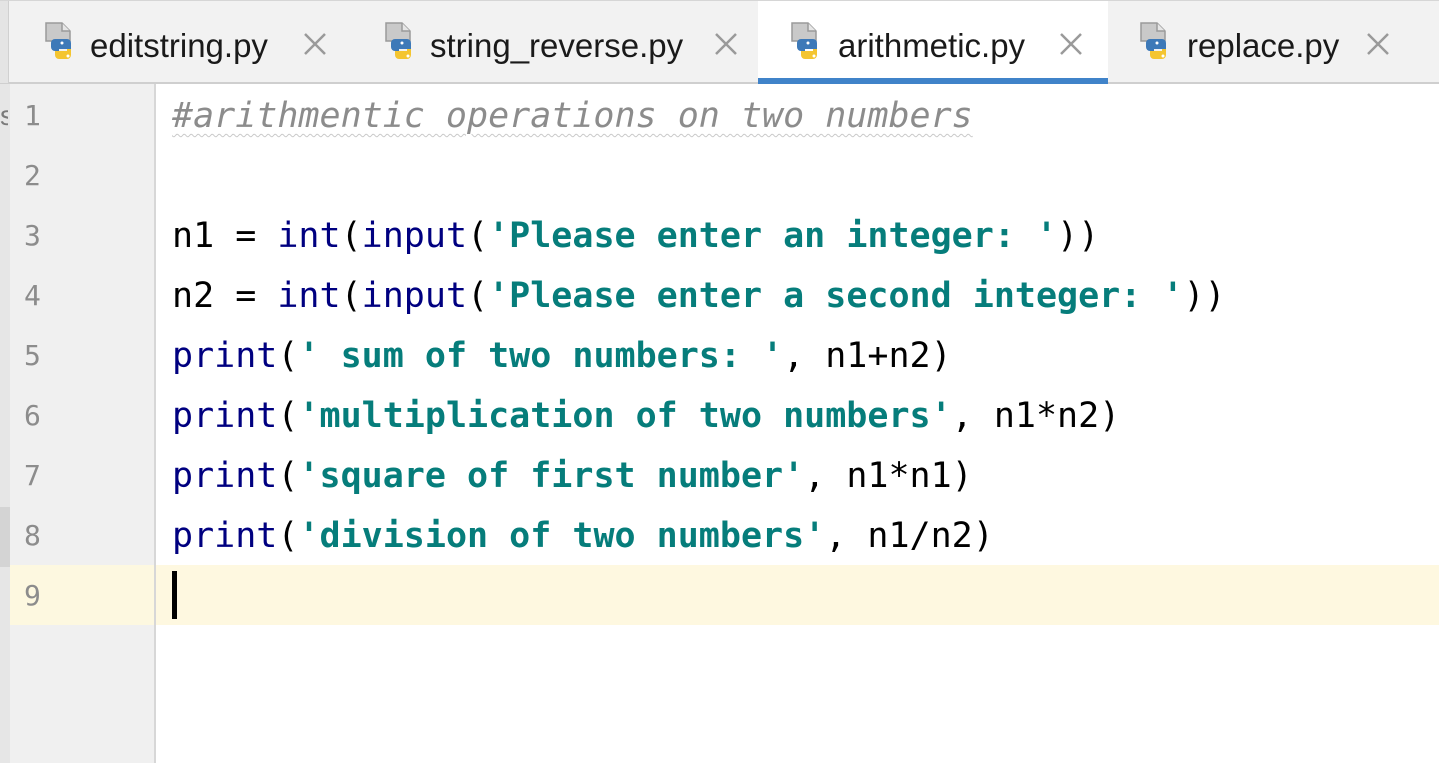  What do you see at coordinates (32, 415) in the screenshot?
I see `line-number: 6` at bounding box center [32, 415].